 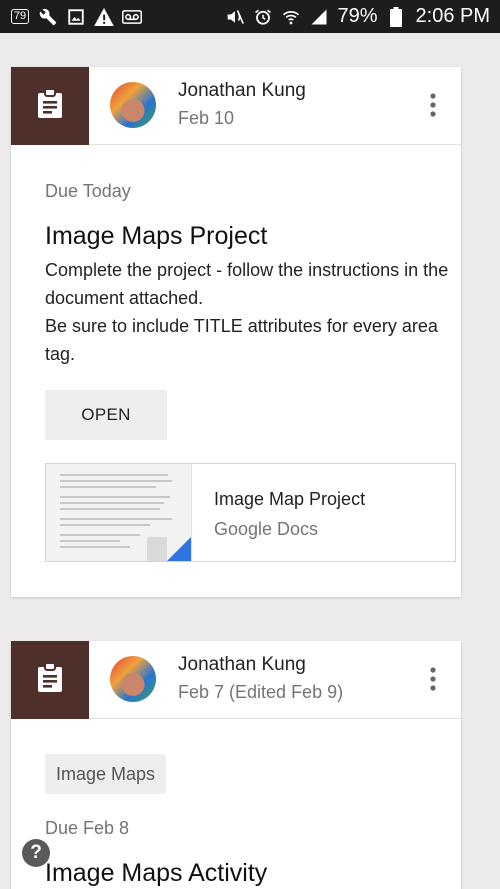 I want to click on battery-icon, so click(x=396, y=16).